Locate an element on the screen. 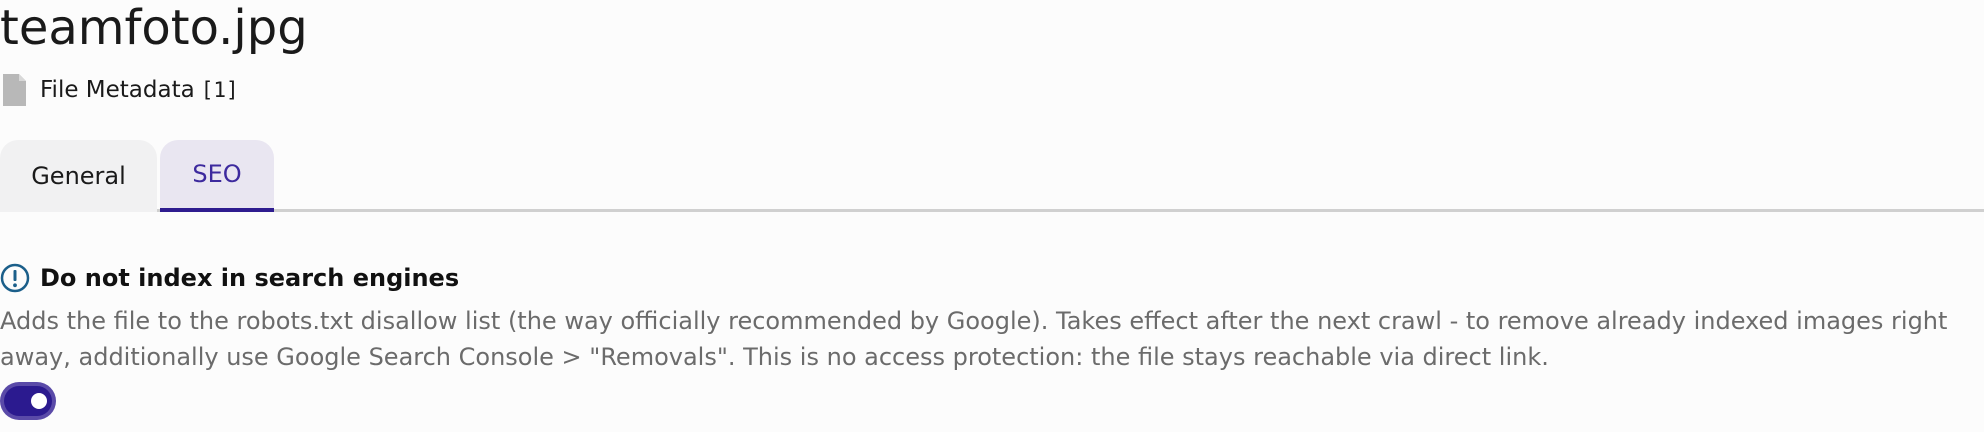 This screenshot has width=1984, height=432. record-type-label: File Metadata [1] is located at coordinates (139, 90).